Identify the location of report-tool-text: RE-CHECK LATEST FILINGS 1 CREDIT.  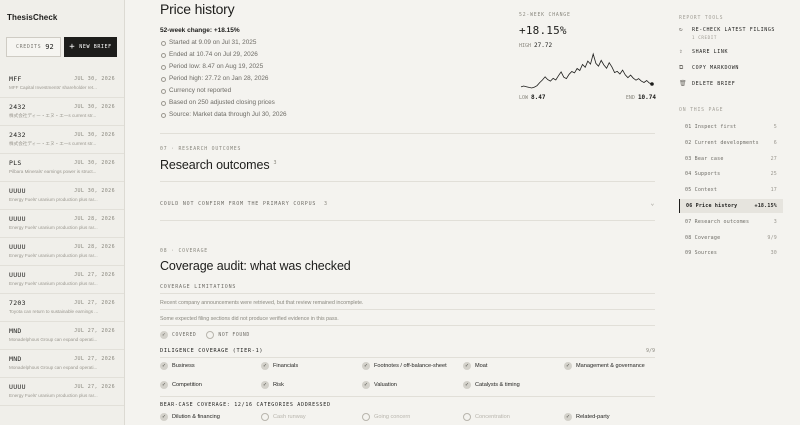
(733, 33).